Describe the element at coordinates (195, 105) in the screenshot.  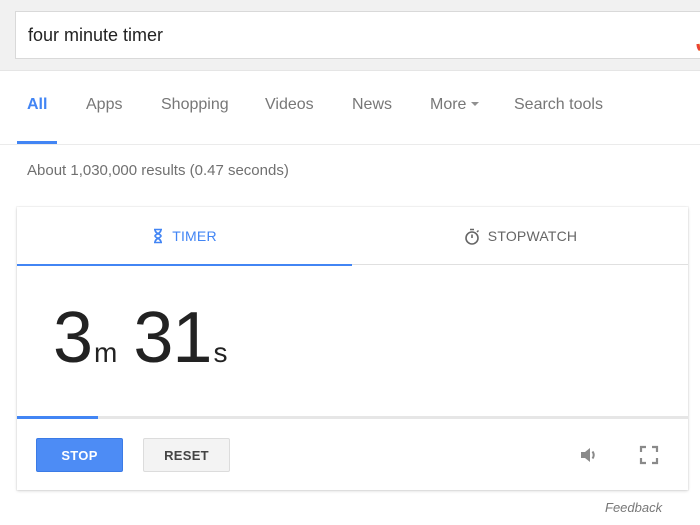
I see `tab-shopping: Shopping` at that location.